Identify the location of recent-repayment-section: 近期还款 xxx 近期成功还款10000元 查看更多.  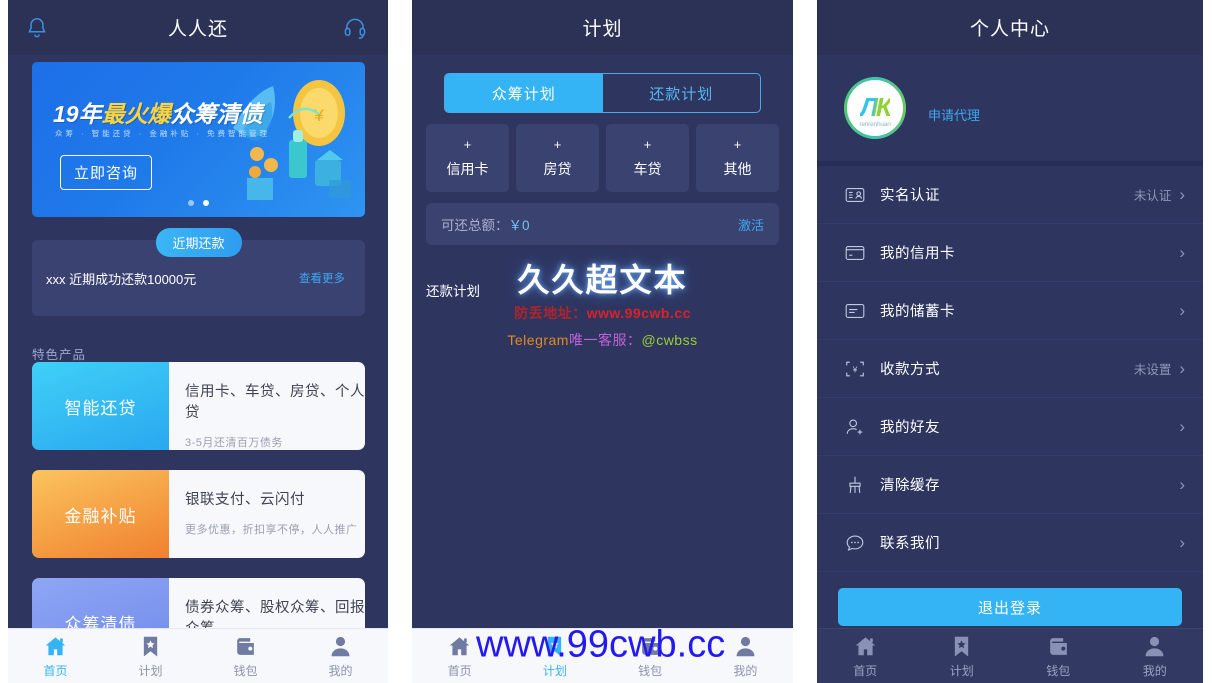
(198, 272).